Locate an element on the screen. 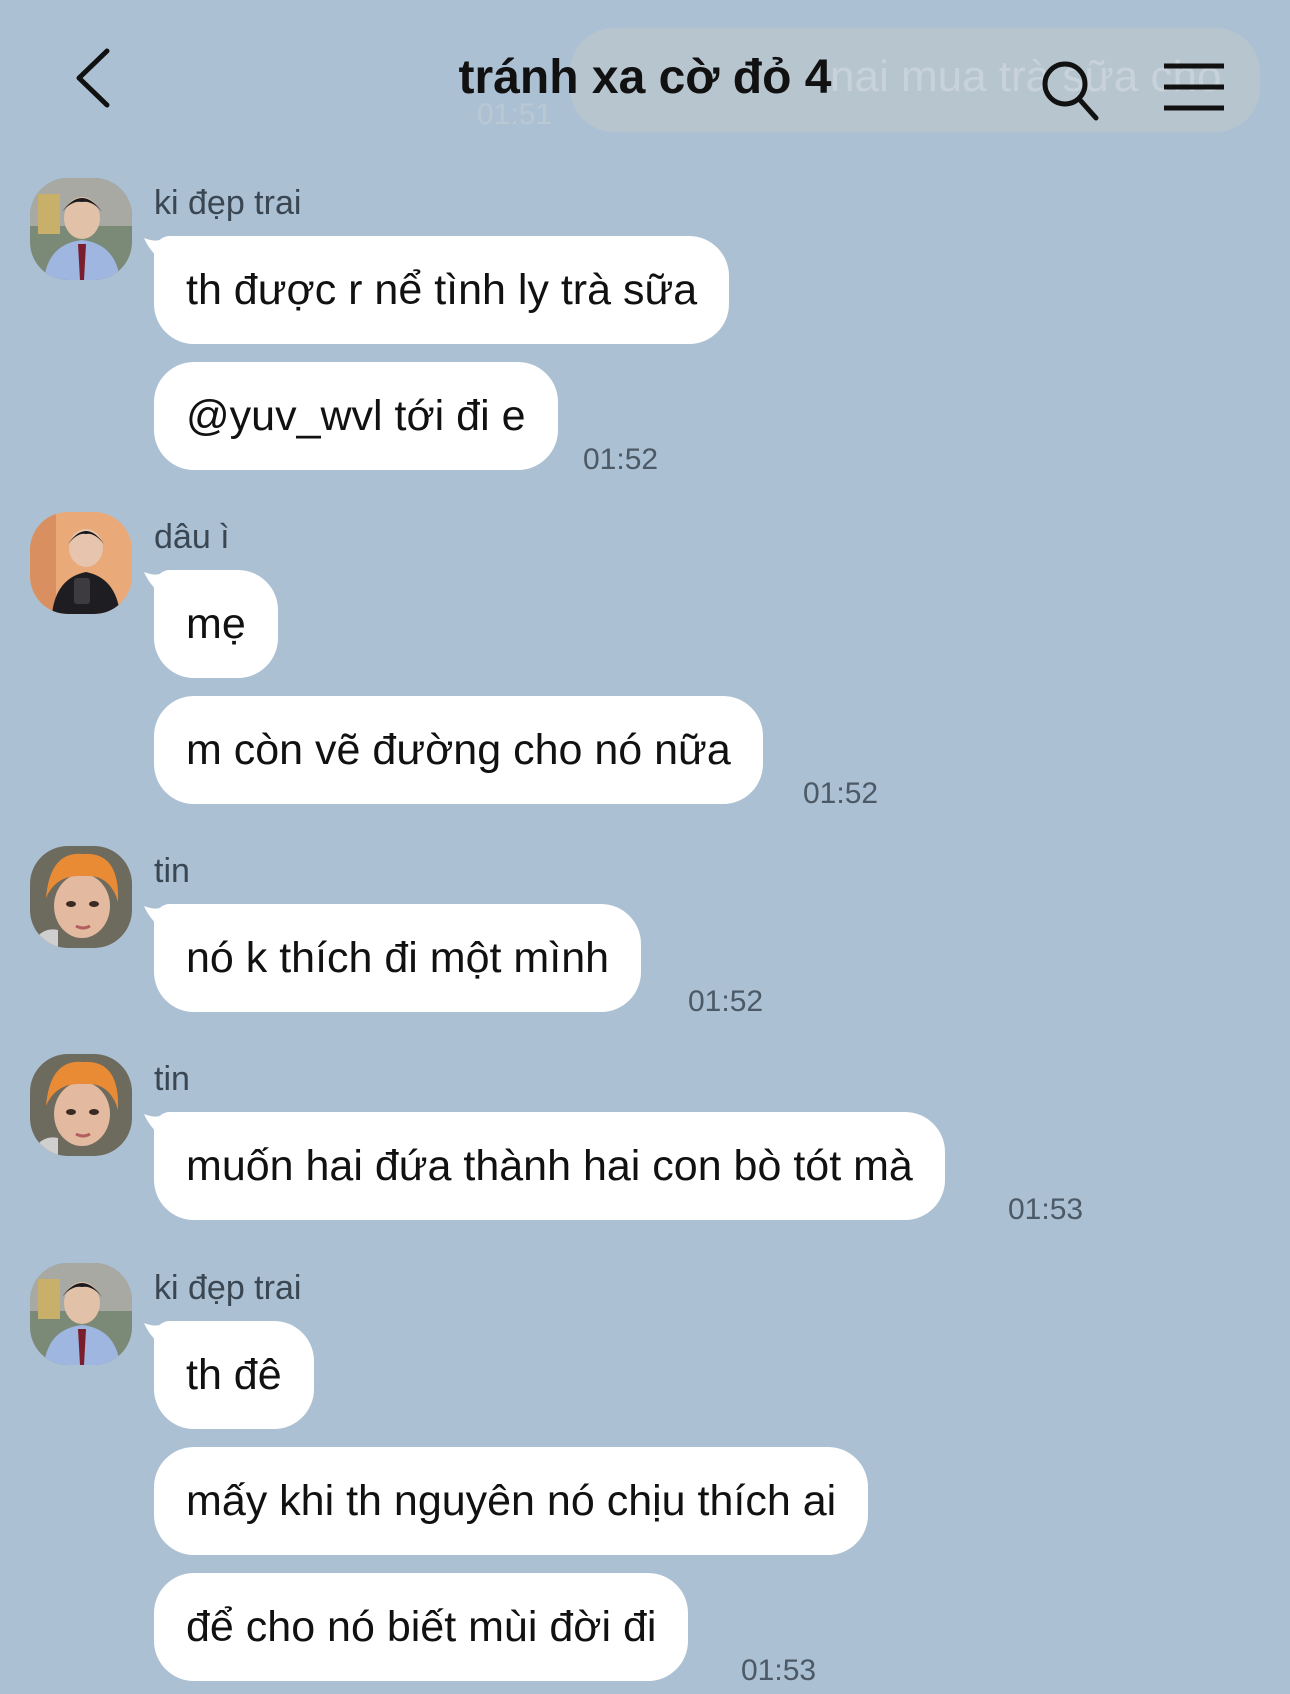 The width and height of the screenshot is (1290, 1694). search-icon is located at coordinates (1070, 91).